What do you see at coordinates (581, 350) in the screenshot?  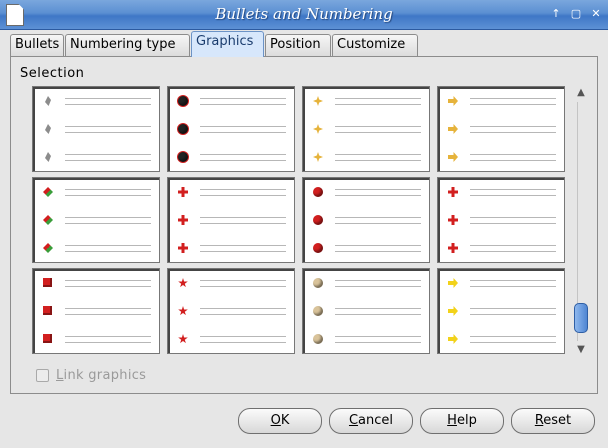 I see `scroll-down-icon: ▼` at bounding box center [581, 350].